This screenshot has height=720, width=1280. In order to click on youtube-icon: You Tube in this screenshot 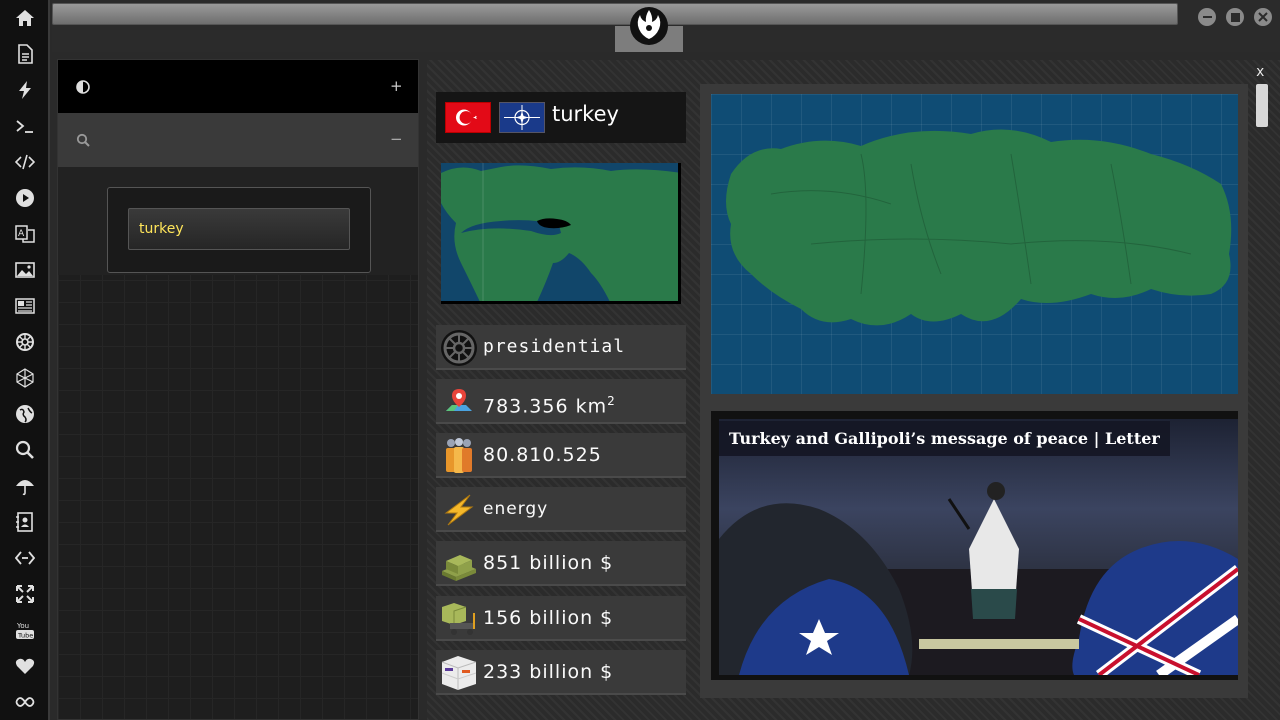, I will do `click(25, 630)`.